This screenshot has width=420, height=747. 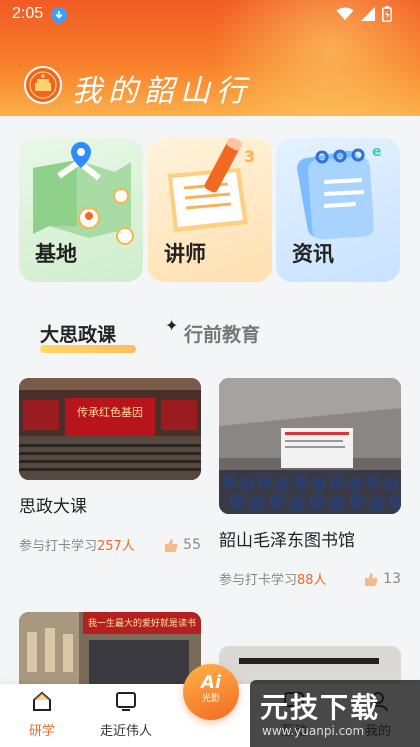 What do you see at coordinates (88, 349) in the screenshot?
I see `tab-underline` at bounding box center [88, 349].